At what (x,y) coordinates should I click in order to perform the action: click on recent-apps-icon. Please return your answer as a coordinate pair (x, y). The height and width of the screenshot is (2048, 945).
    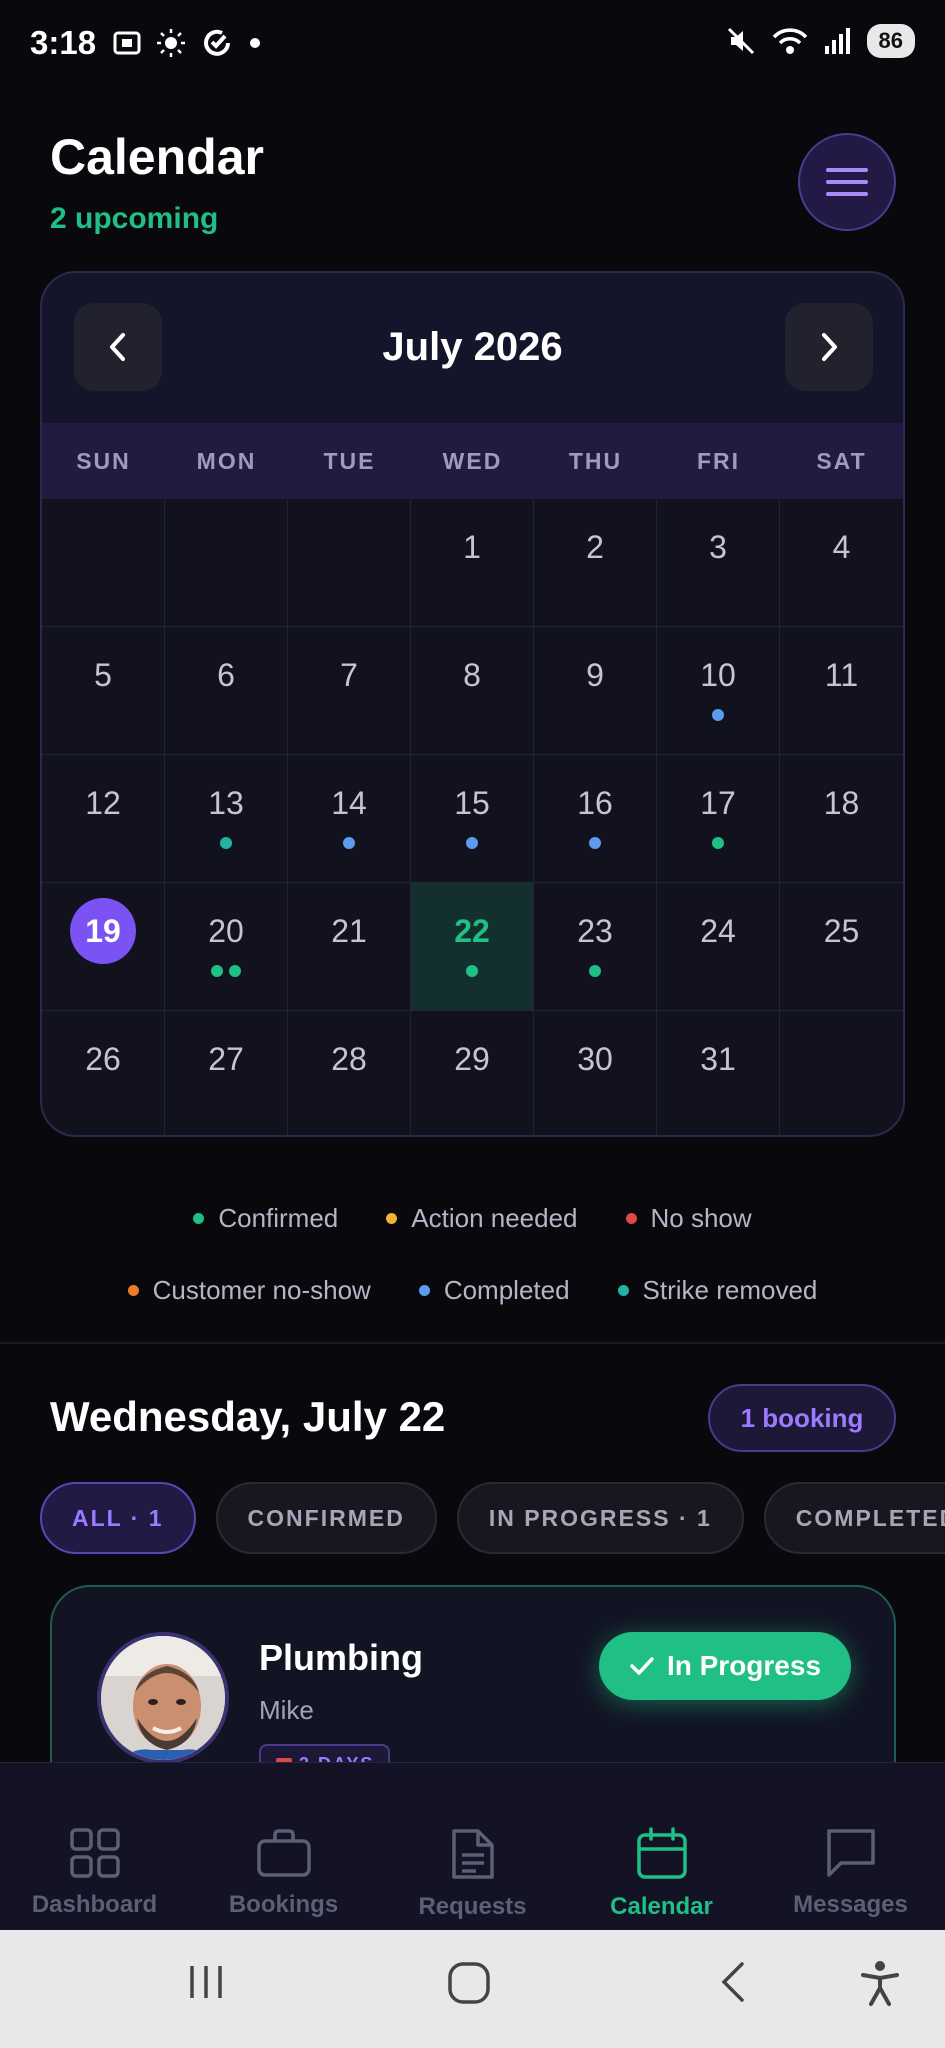
    Looking at the image, I should click on (206, 1982).